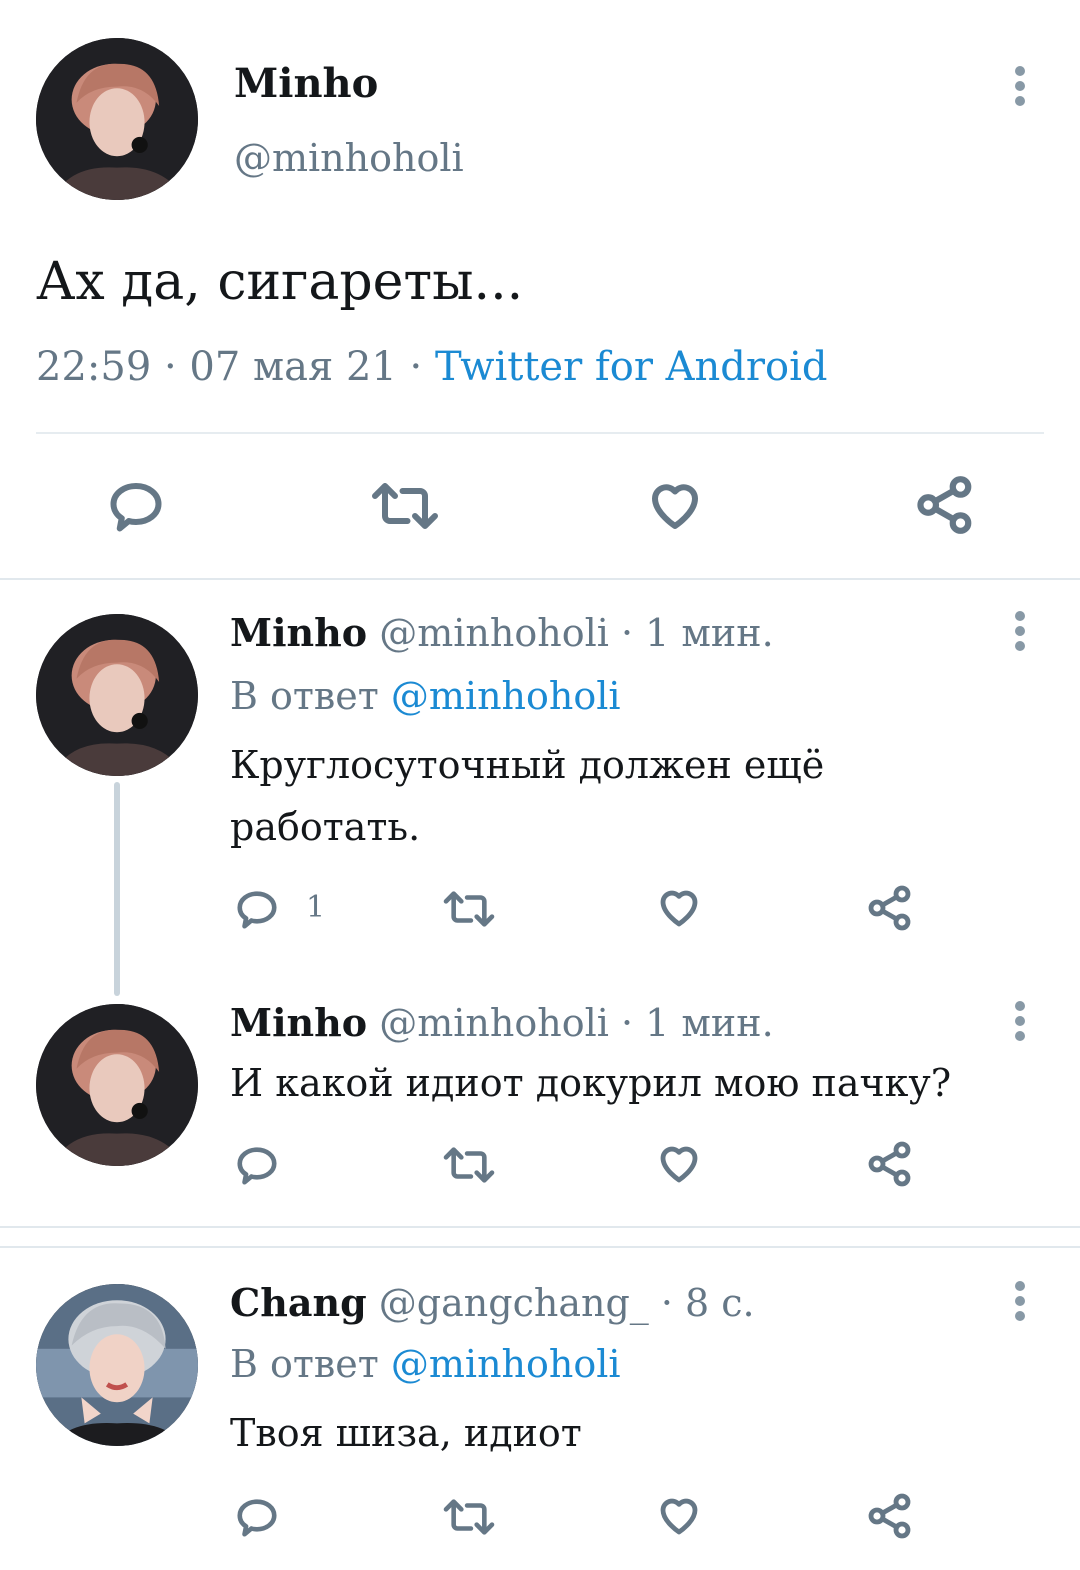 Image resolution: width=1080 pixels, height=1570 pixels. I want to click on author-handle-time: @gangchang_ · 8 с., so click(567, 1303).